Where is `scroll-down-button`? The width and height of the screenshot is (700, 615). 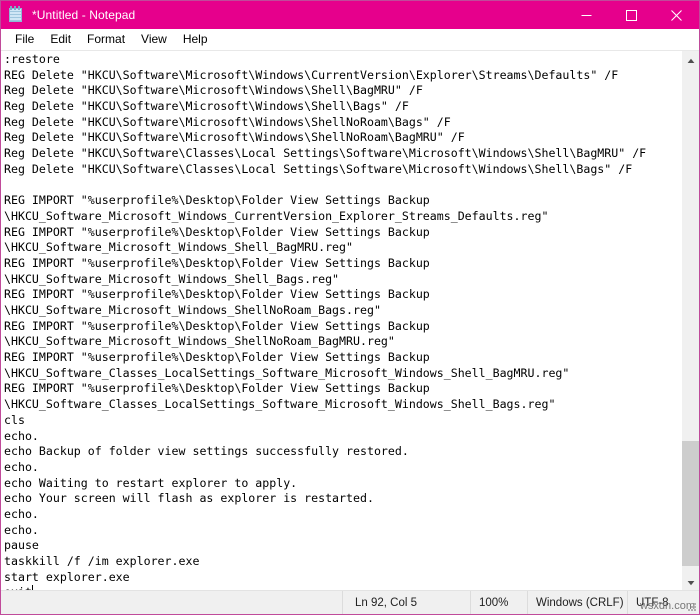 scroll-down-button is located at coordinates (690, 581).